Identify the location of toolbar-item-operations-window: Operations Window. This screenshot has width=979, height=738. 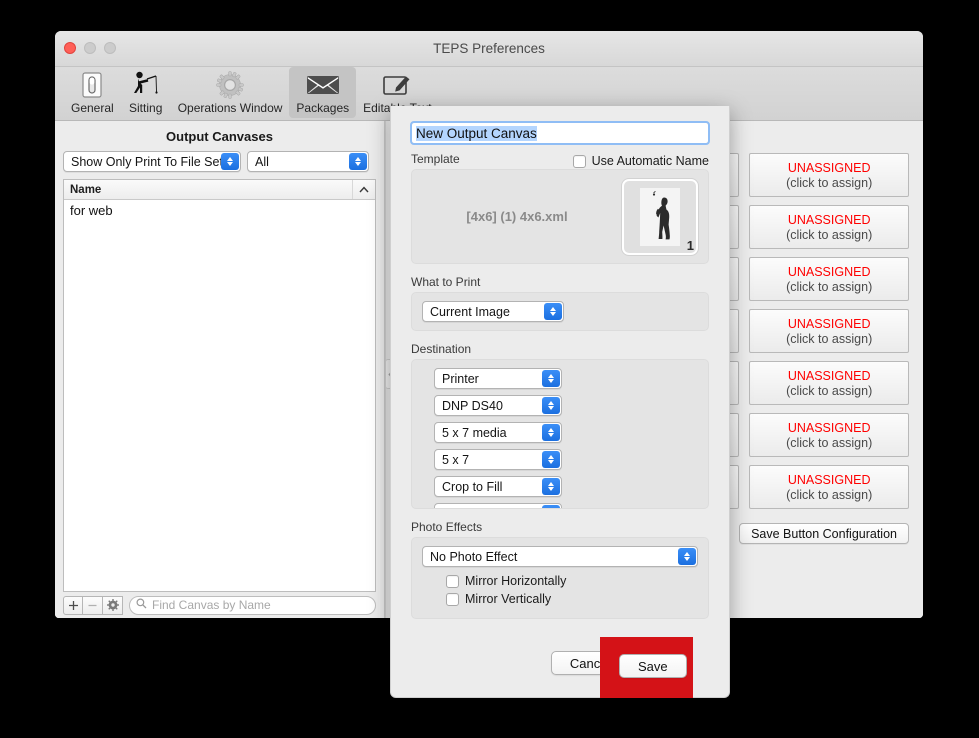
(230, 92).